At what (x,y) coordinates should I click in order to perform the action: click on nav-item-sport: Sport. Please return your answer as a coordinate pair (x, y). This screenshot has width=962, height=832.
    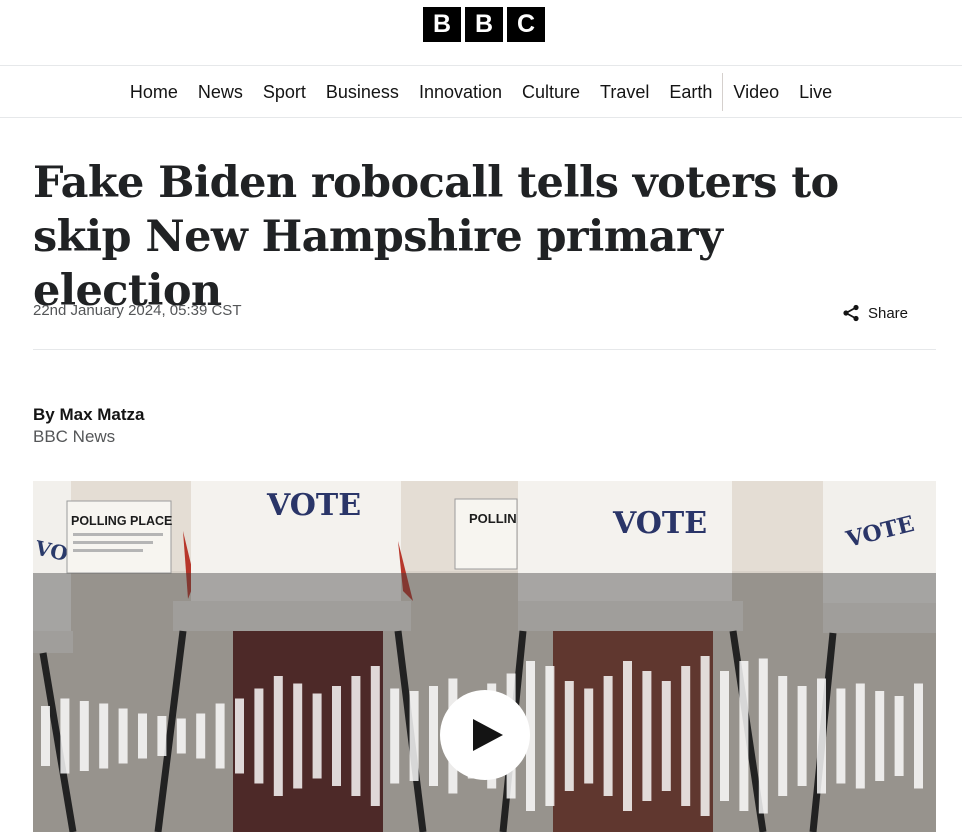
    Looking at the image, I should click on (284, 92).